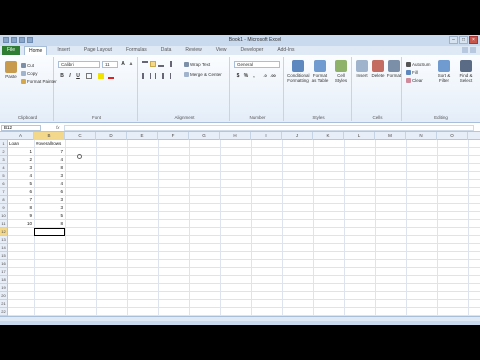 Image resolution: width=480 pixels, height=360 pixels. What do you see at coordinates (197, 64) in the screenshot?
I see `wrap-text-button: Wrap Text` at bounding box center [197, 64].